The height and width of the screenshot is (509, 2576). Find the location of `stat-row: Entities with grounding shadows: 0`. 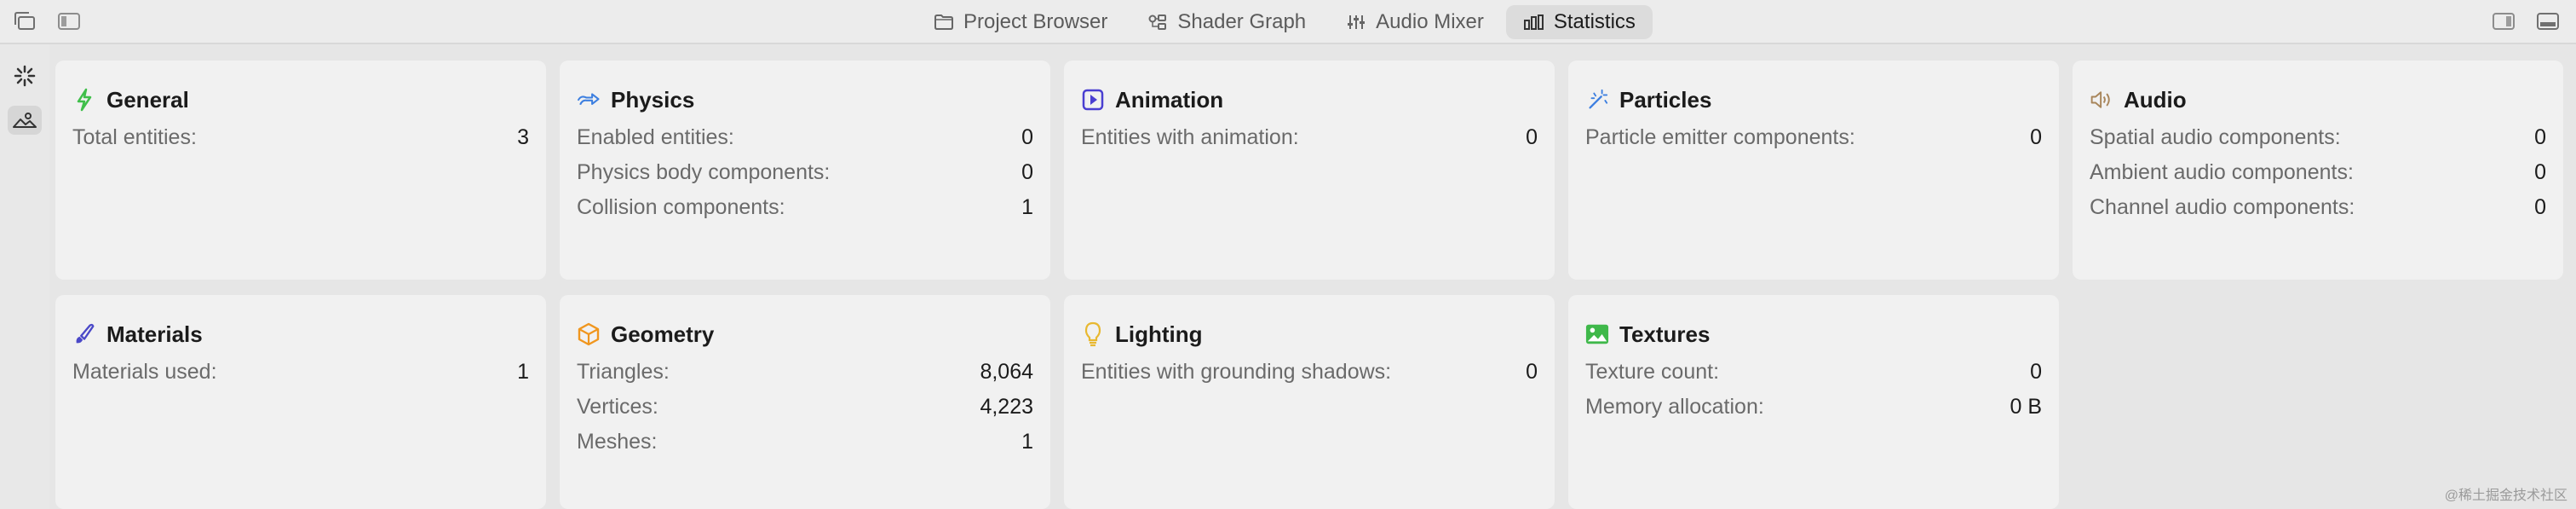

stat-row: Entities with grounding shadows: 0 is located at coordinates (1310, 372).